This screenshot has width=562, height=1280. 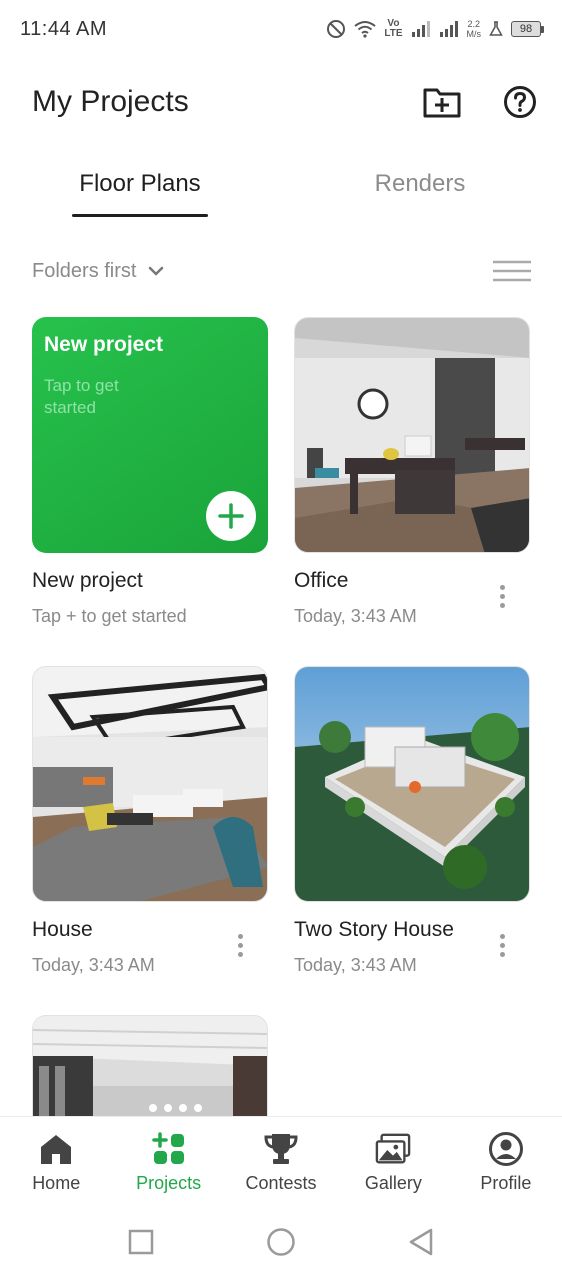 I want to click on project-card-house: House Today, 3:43 AM, so click(x=150, y=826).